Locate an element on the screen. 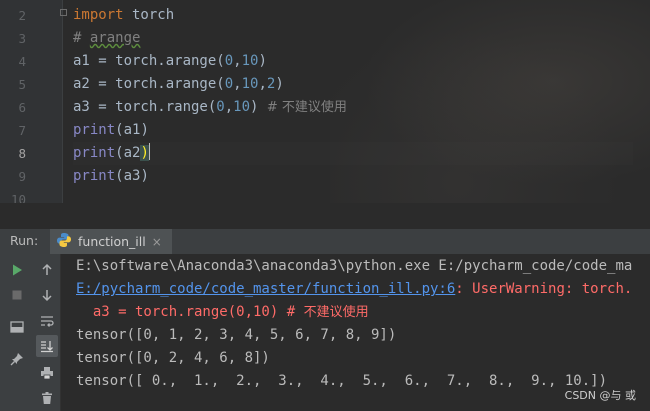 The height and width of the screenshot is (411, 650). watermark: CSDN @与 或 is located at coordinates (600, 395).